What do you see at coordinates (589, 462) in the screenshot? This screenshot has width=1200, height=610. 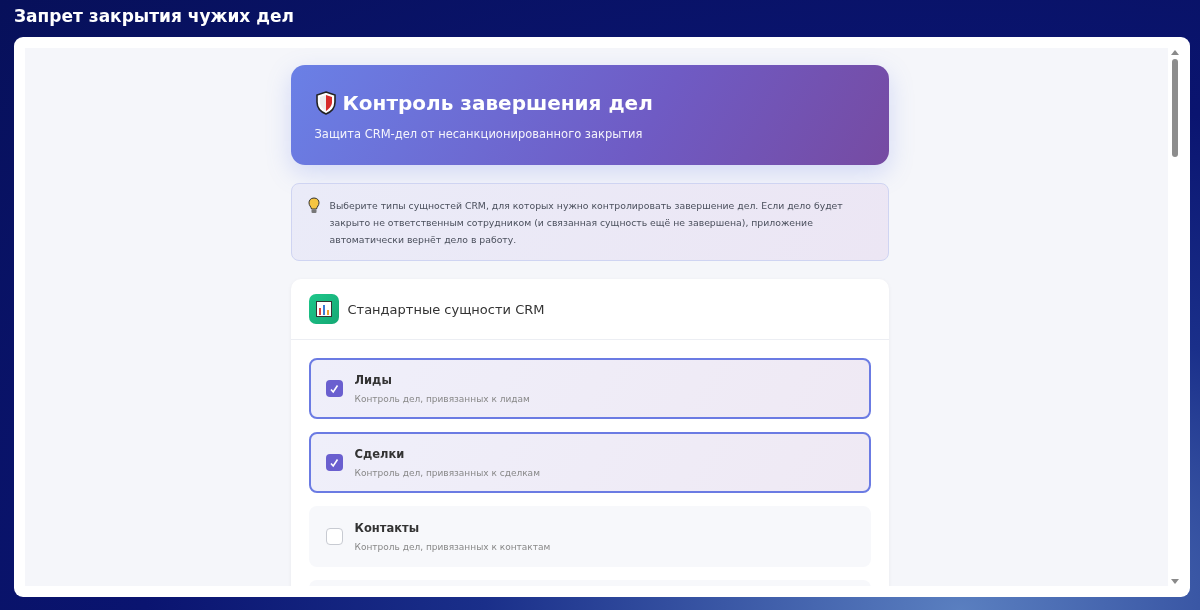 I see `option-card: Сделки Контроль дел, привязанных к сделкам` at bounding box center [589, 462].